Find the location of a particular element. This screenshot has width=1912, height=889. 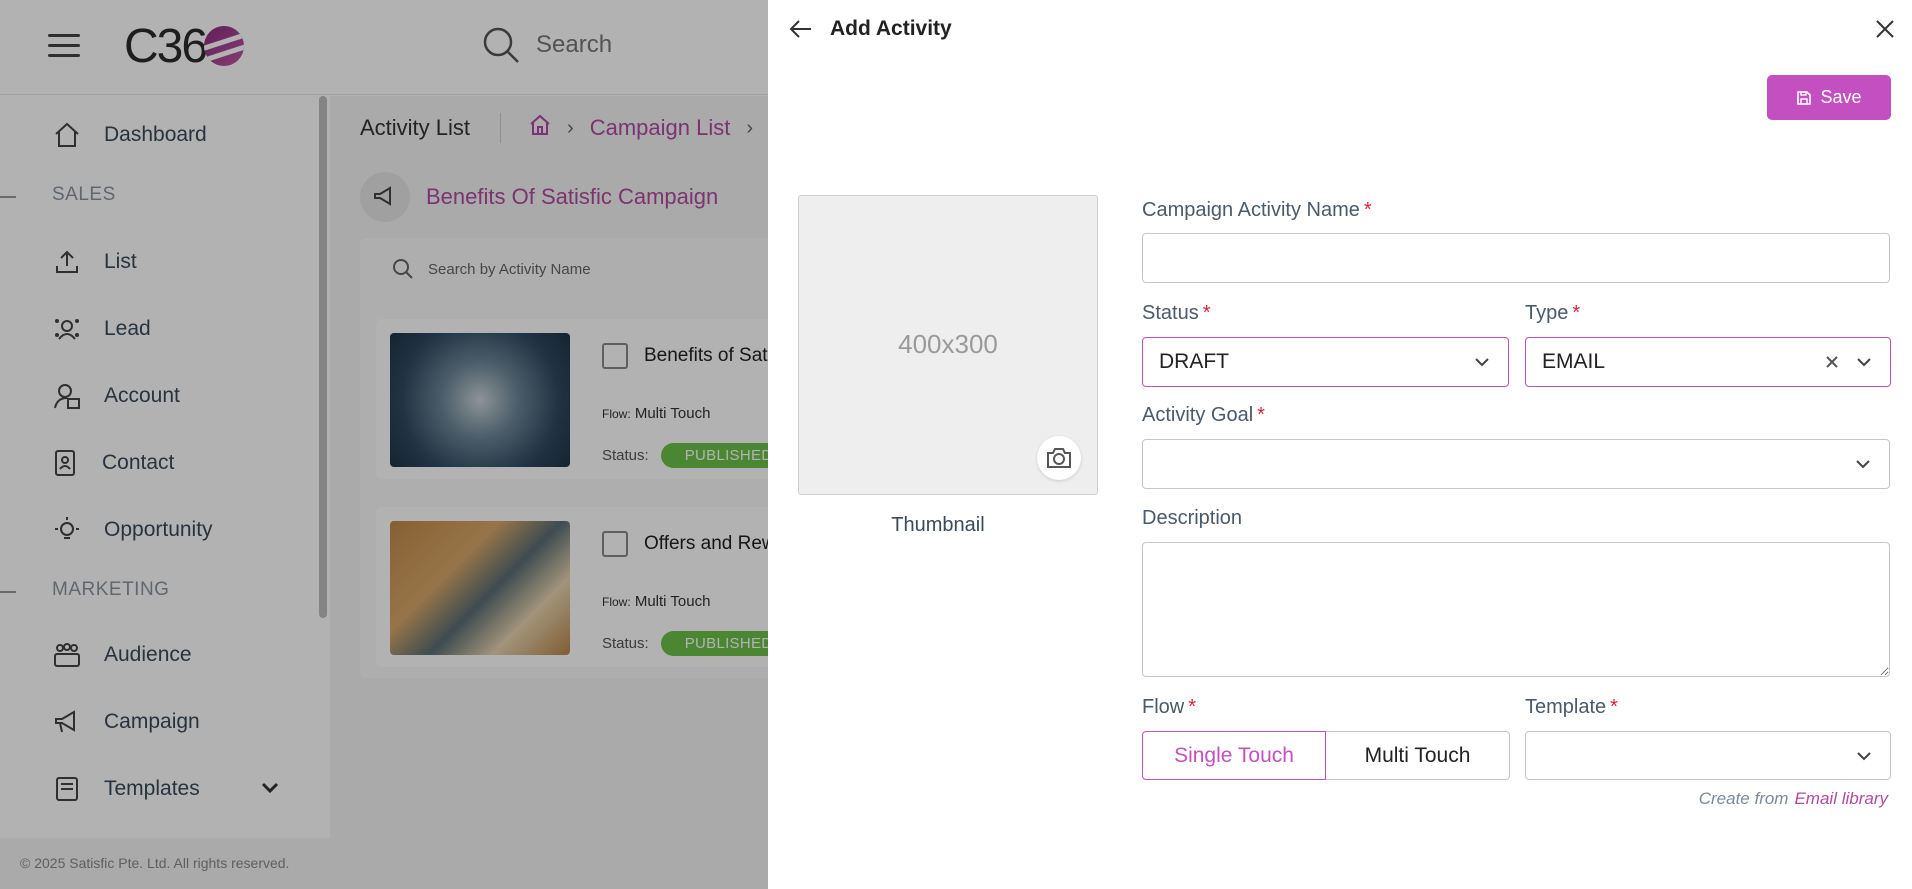

flow-label-text: Flow is located at coordinates (1163, 707).